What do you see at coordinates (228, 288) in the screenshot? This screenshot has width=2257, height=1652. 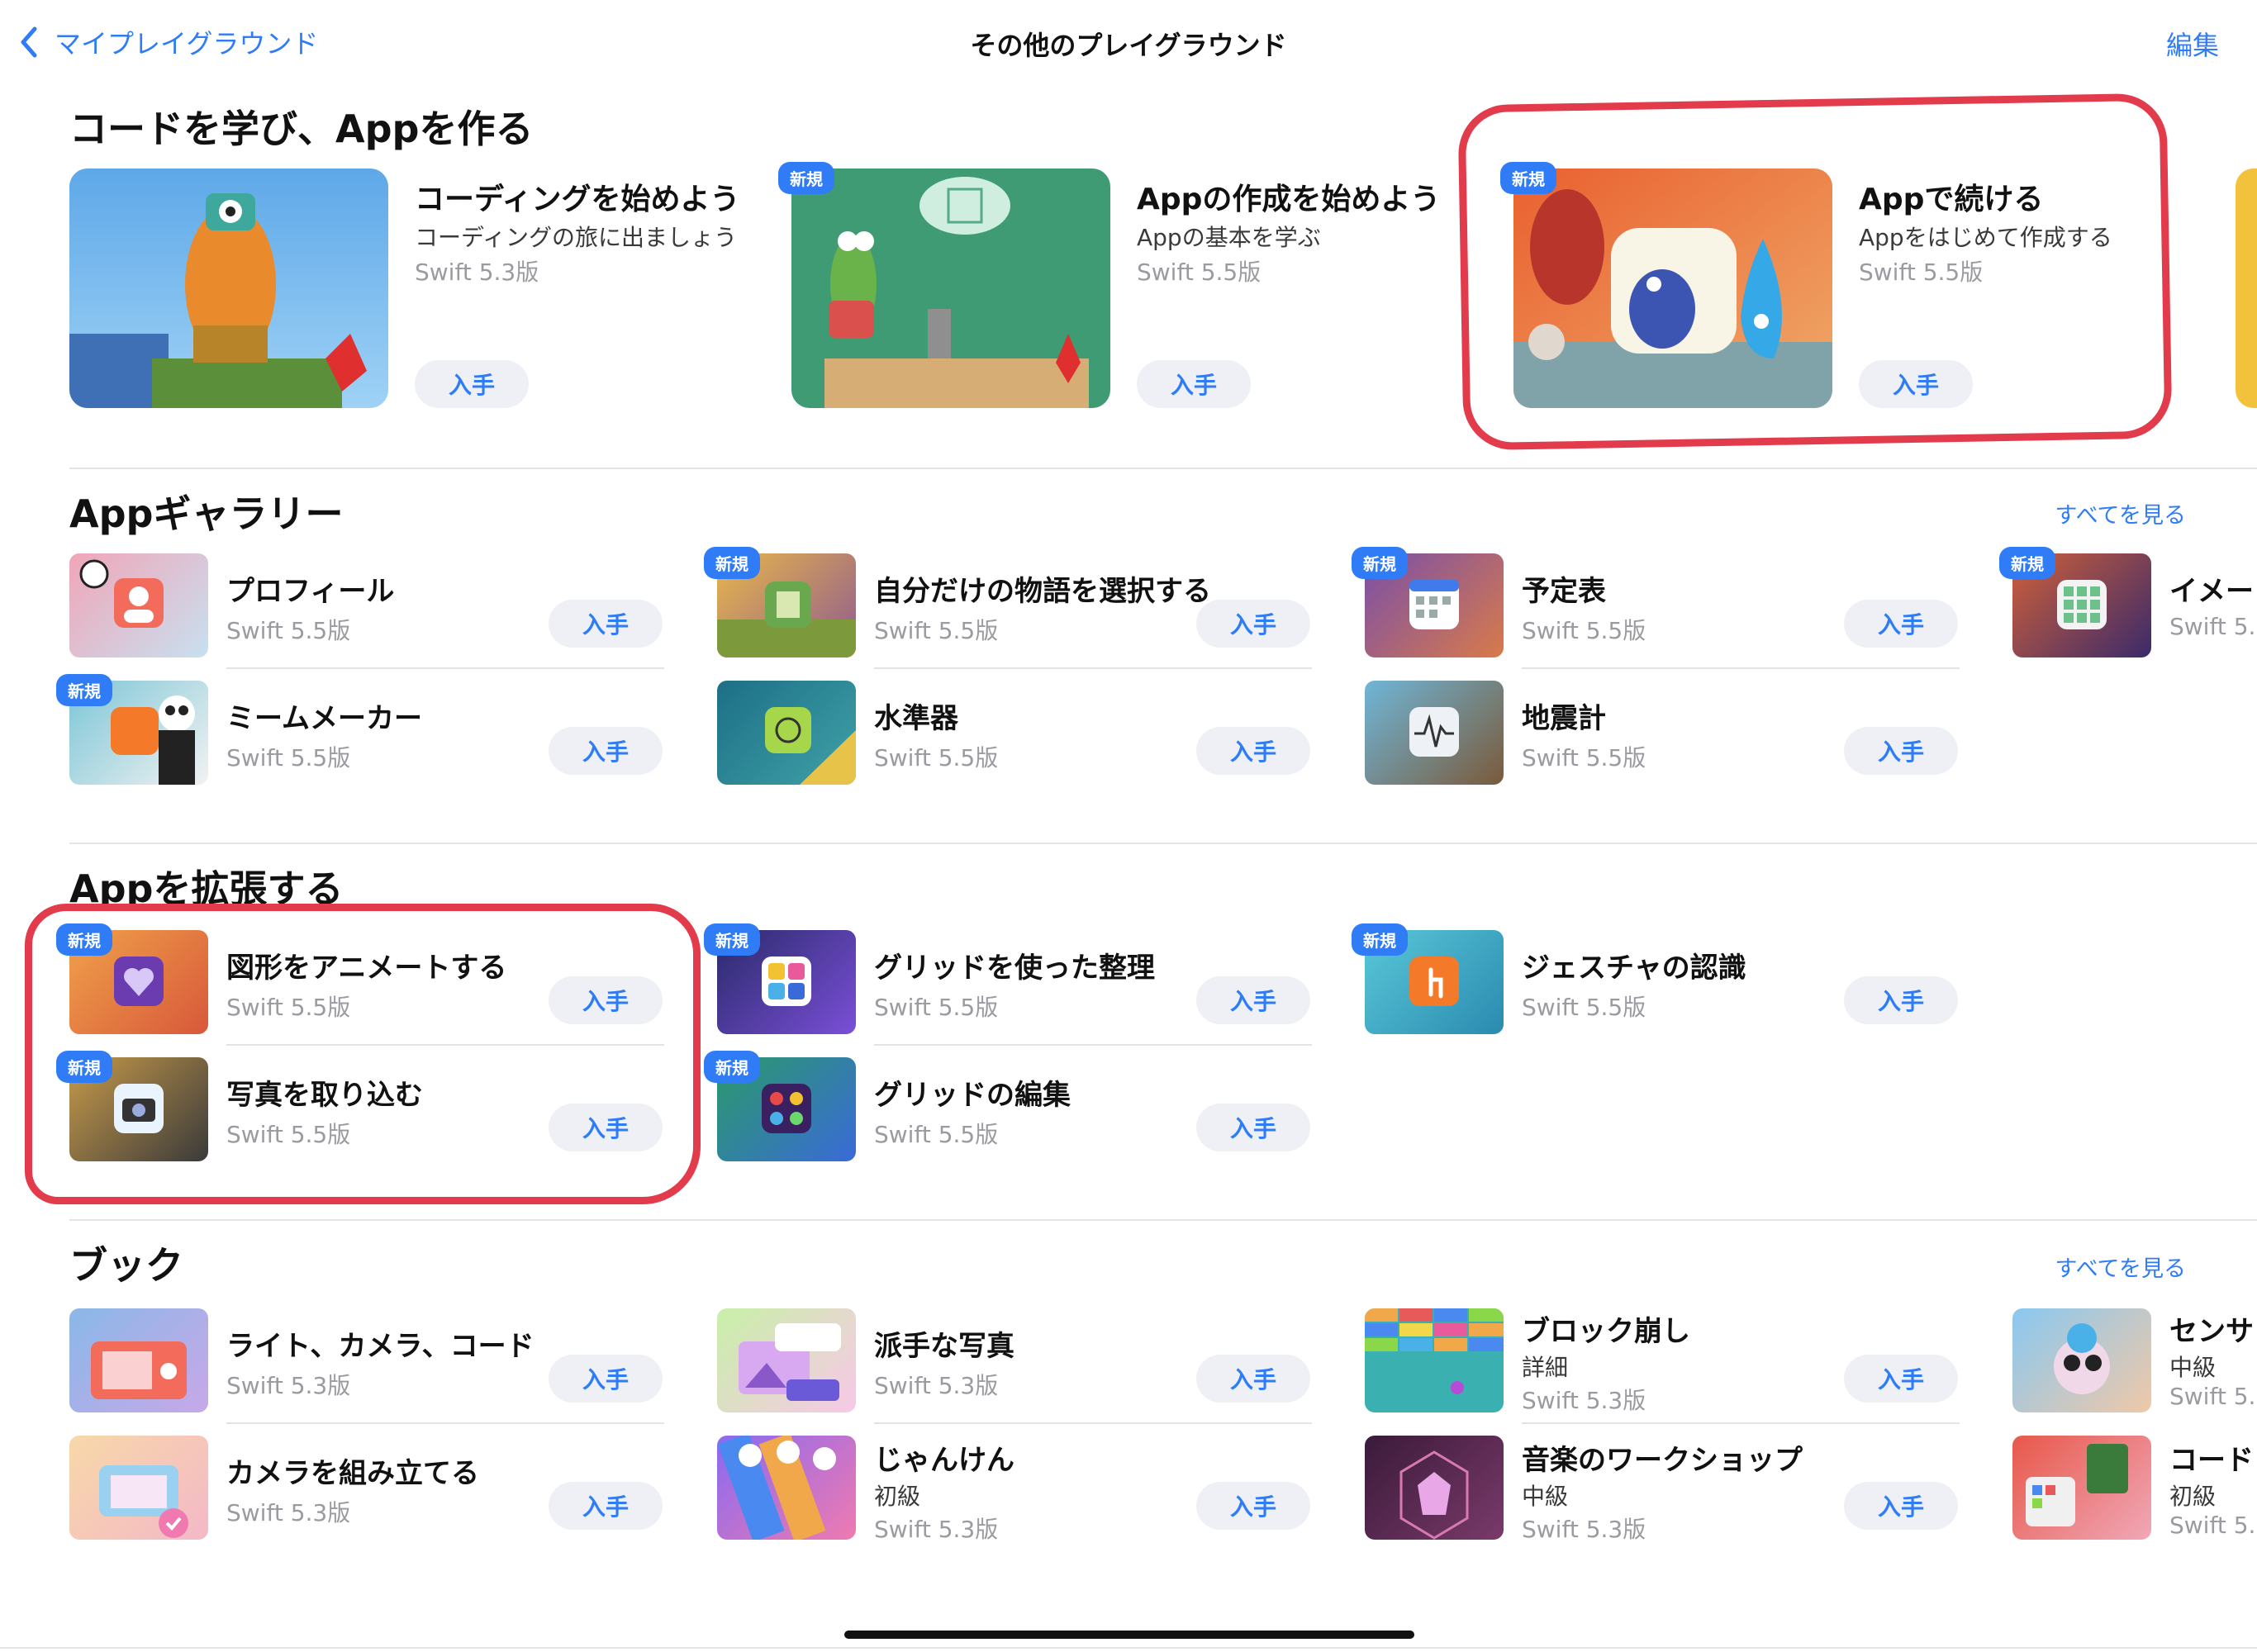 I see `card-thumbnail-learn-to-code` at bounding box center [228, 288].